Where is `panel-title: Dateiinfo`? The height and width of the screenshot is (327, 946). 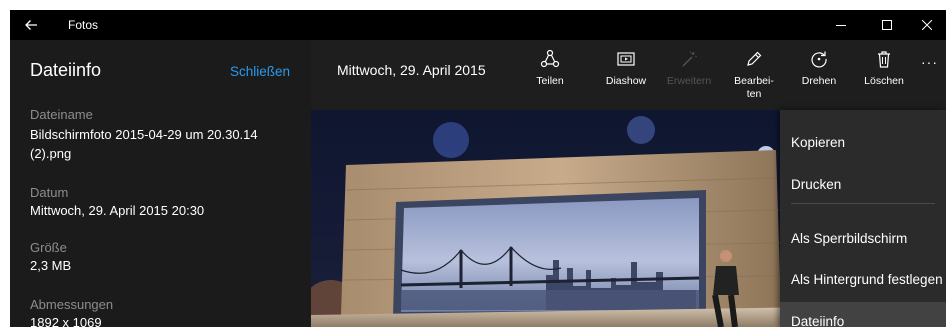
panel-title: Dateiinfo is located at coordinates (66, 70).